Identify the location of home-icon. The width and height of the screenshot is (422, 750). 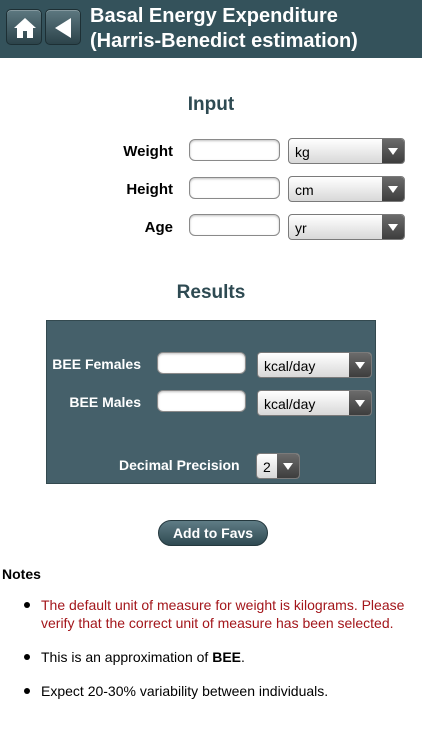
(25, 28).